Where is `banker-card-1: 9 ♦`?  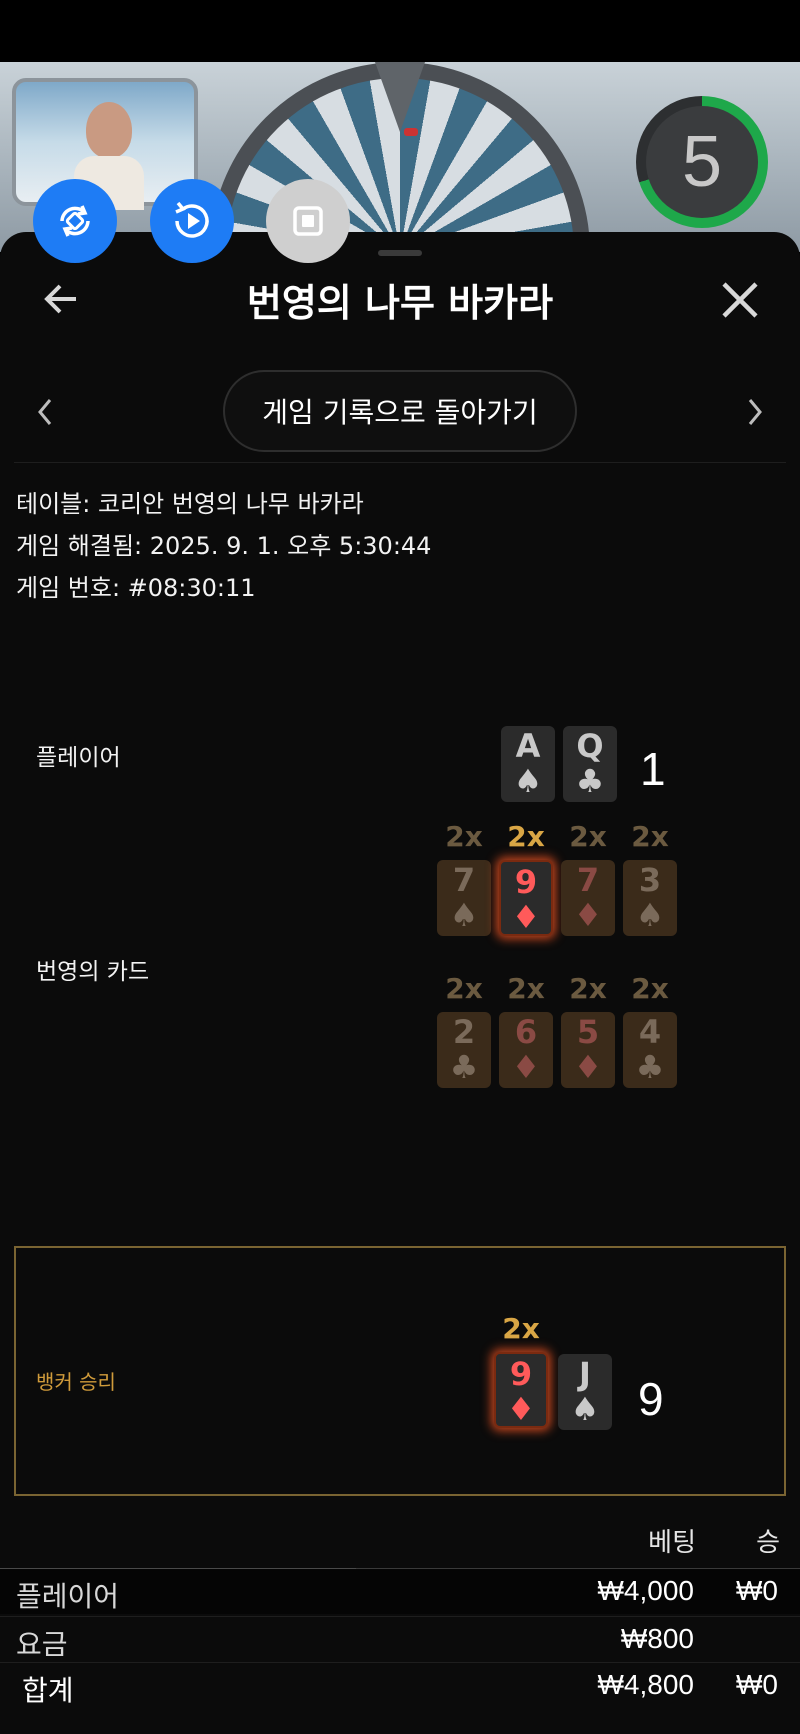 banker-card-1: 9 ♦ is located at coordinates (521, 1390).